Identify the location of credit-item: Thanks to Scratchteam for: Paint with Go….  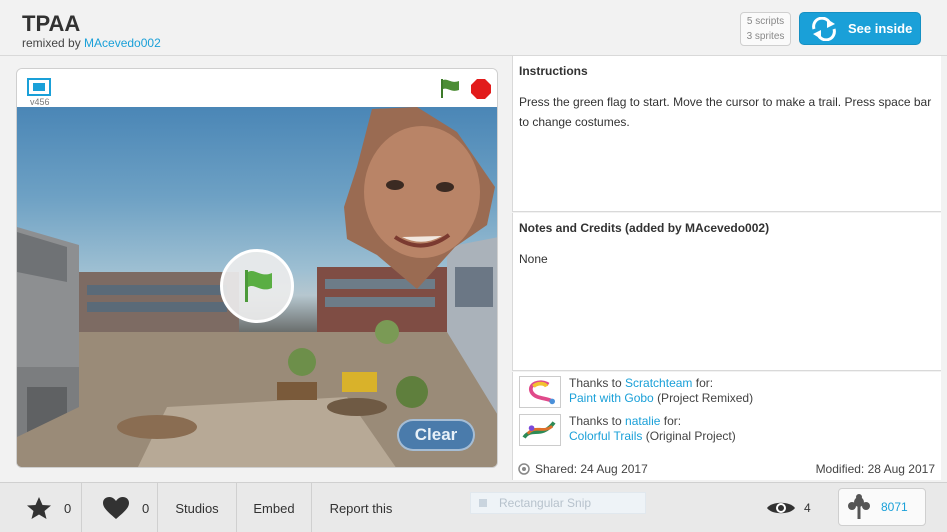
(729, 393).